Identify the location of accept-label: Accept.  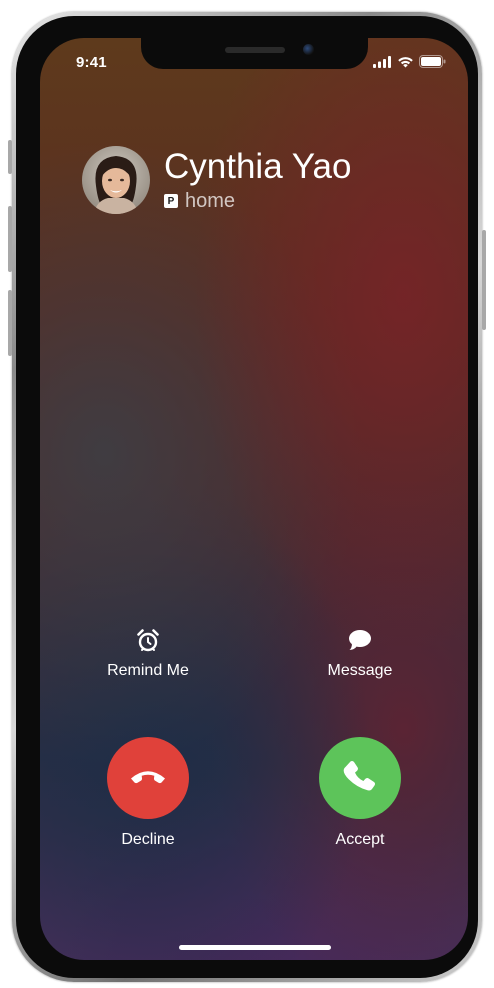
(360, 839).